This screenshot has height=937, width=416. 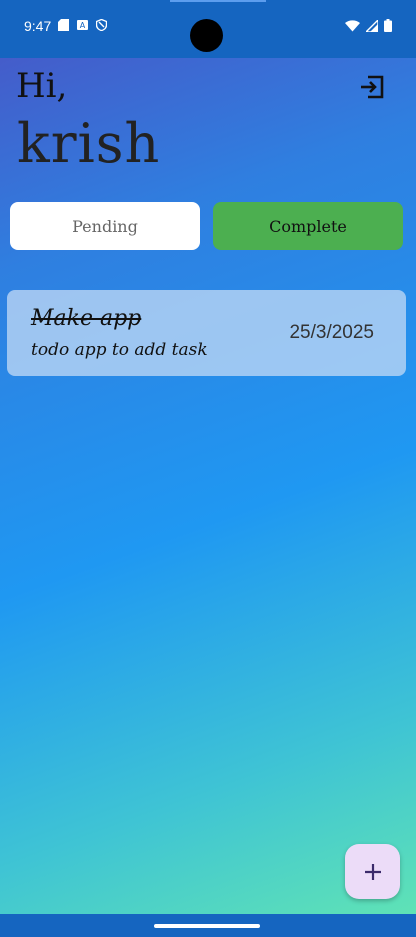 I want to click on battery-icon, so click(x=388, y=25).